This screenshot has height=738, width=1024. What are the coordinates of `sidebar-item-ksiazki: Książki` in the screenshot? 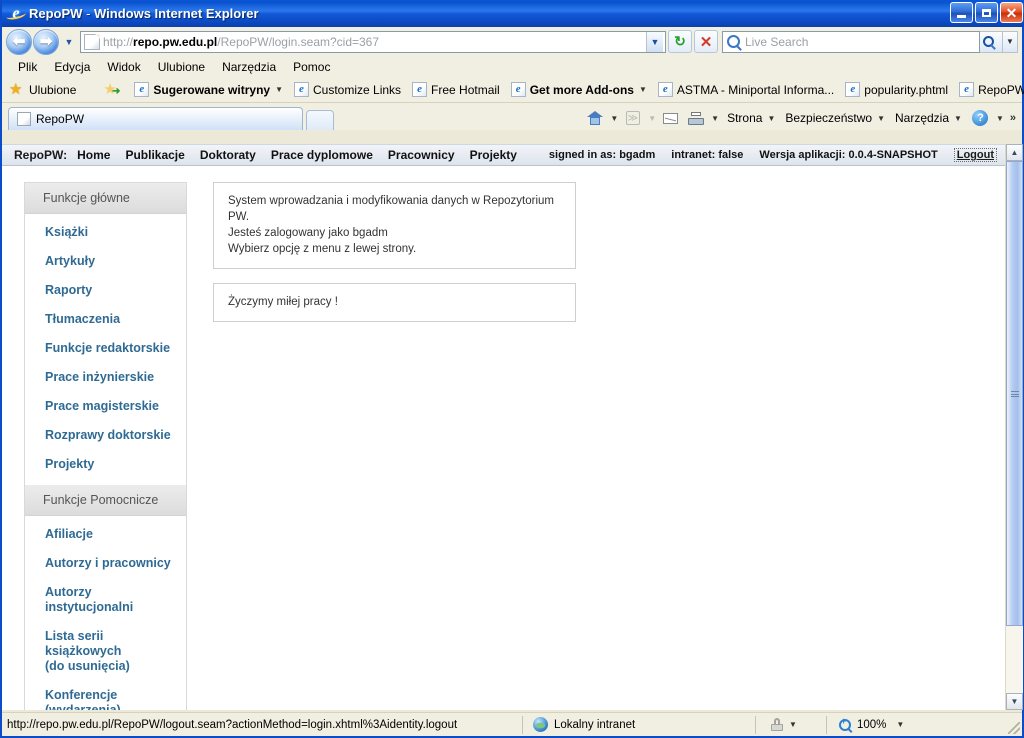 It's located at (105, 232).